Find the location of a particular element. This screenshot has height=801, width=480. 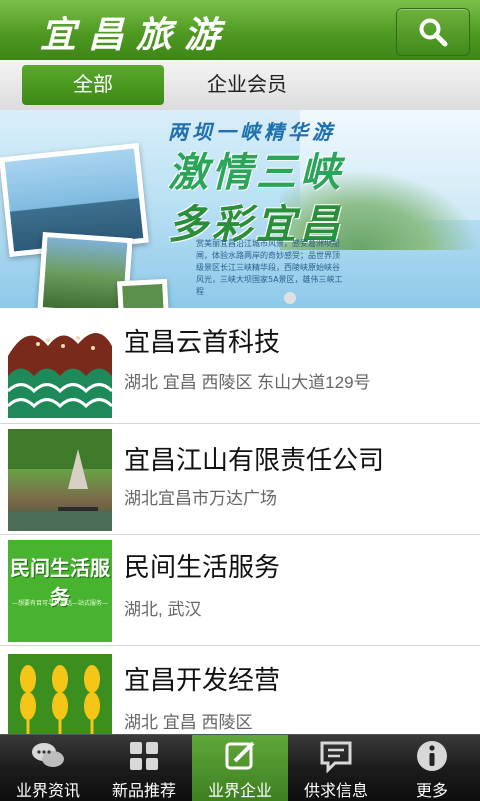

nav-label: 供求信息 is located at coordinates (335, 791).